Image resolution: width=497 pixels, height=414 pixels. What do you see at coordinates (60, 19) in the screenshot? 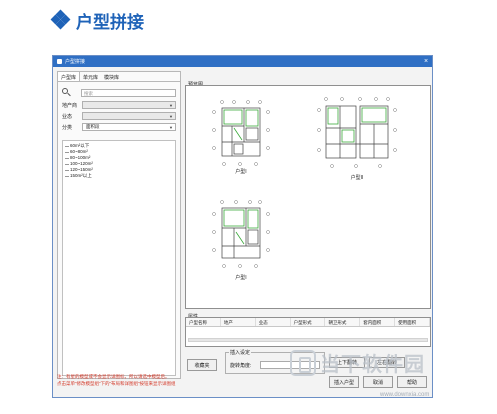
I see `diamond-cluster-icon` at bounding box center [60, 19].